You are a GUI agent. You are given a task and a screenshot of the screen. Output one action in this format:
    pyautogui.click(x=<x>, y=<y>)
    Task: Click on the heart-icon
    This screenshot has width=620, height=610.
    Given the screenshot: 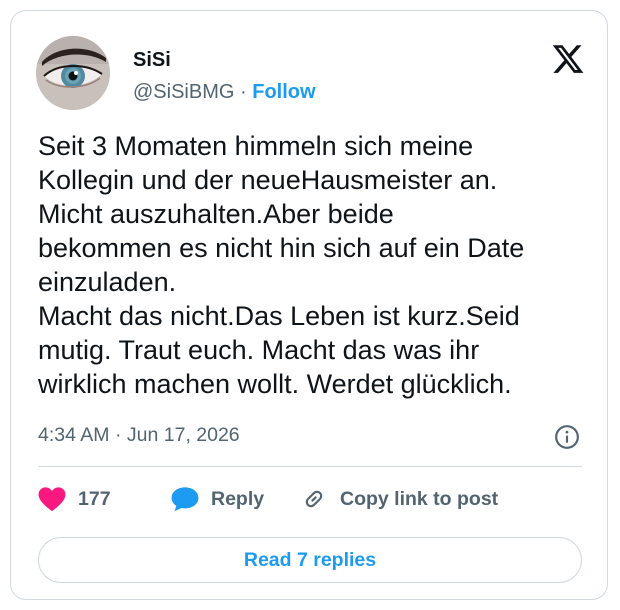 What is the action you would take?
    pyautogui.click(x=52, y=499)
    